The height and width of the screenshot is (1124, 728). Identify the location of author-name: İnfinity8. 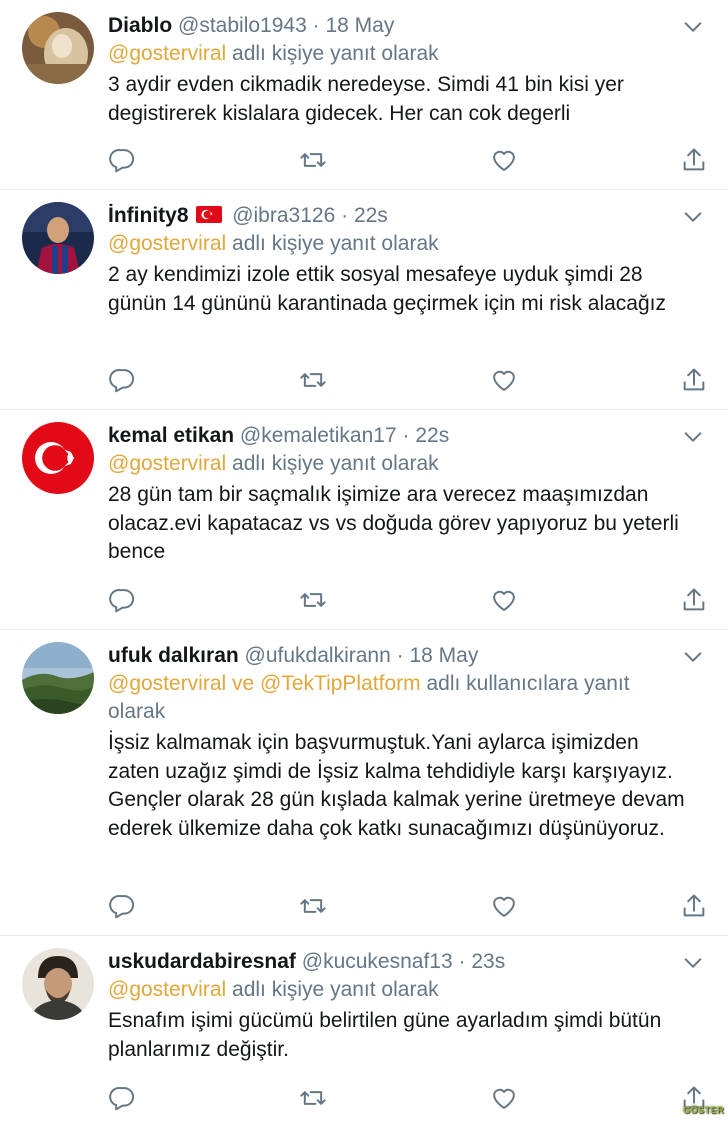
(148, 215).